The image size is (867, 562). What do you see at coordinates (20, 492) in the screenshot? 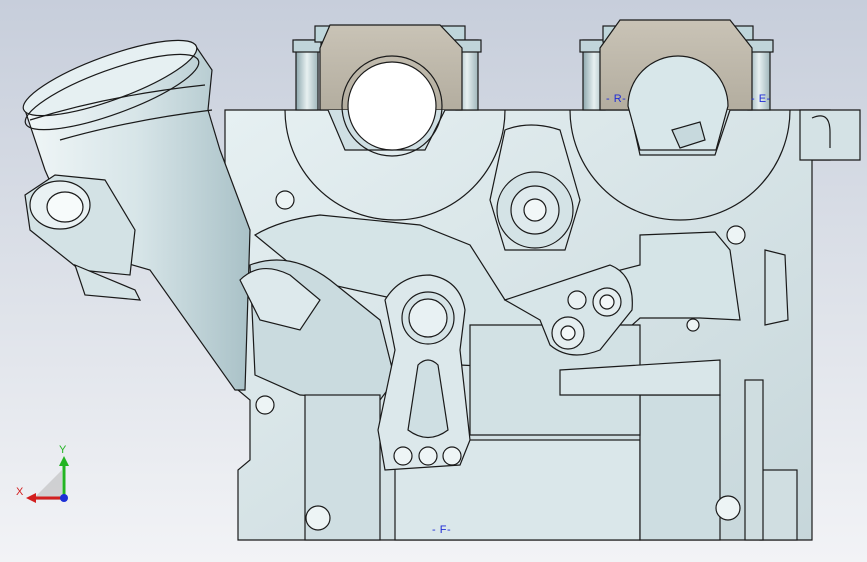
I see `triad-x-label: X` at bounding box center [20, 492].